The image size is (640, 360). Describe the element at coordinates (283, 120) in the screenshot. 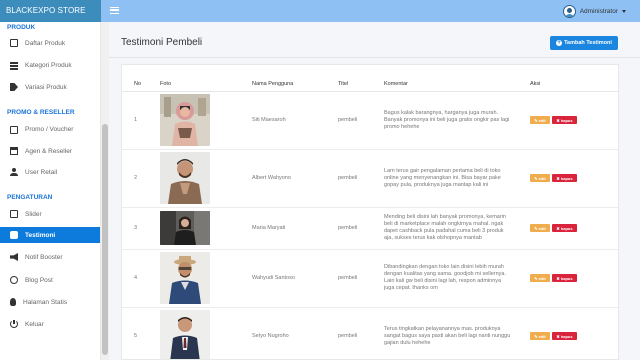

I see `user-name-cell: Siti Maesaroh` at that location.